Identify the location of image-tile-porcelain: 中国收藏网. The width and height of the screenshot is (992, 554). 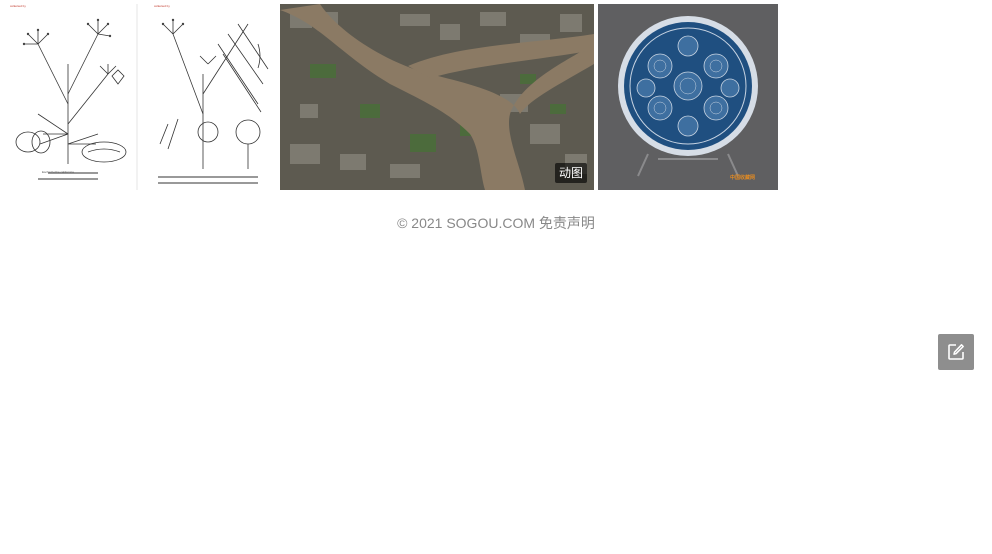
(688, 97).